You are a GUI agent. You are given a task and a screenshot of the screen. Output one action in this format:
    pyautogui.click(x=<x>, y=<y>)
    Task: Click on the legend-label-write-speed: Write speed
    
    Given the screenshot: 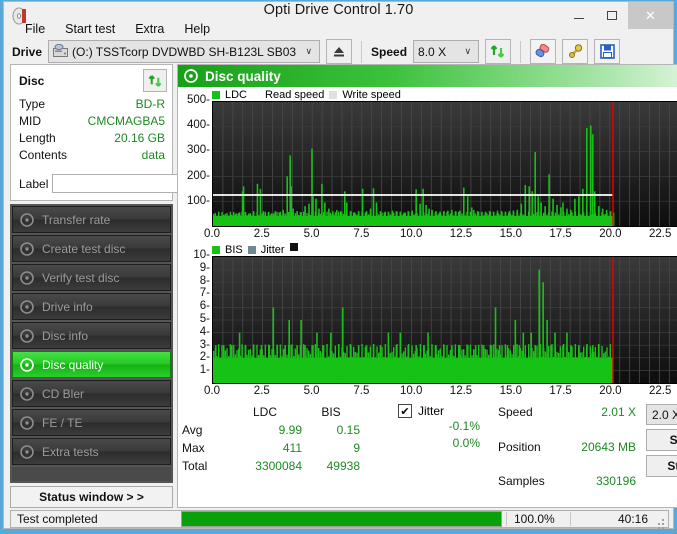 What is the action you would take?
    pyautogui.click(x=371, y=94)
    